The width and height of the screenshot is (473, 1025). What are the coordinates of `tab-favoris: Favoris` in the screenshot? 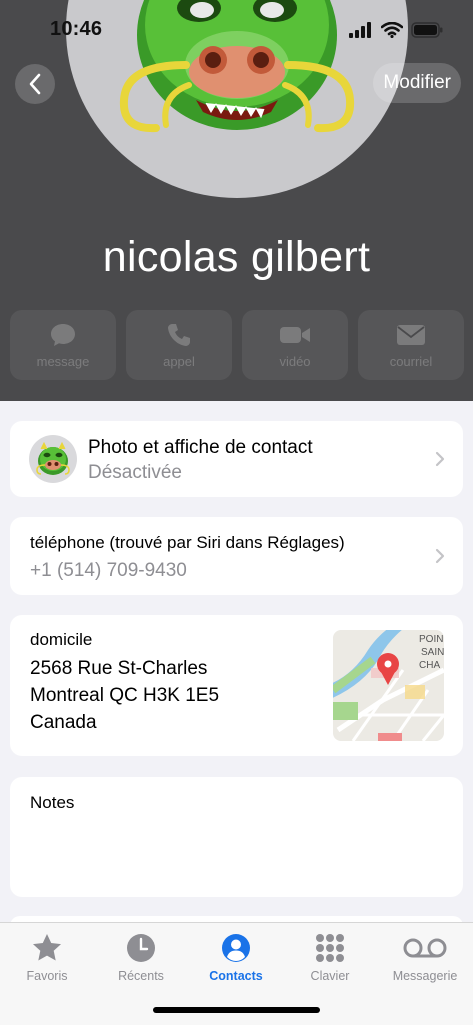 It's located at (47, 956).